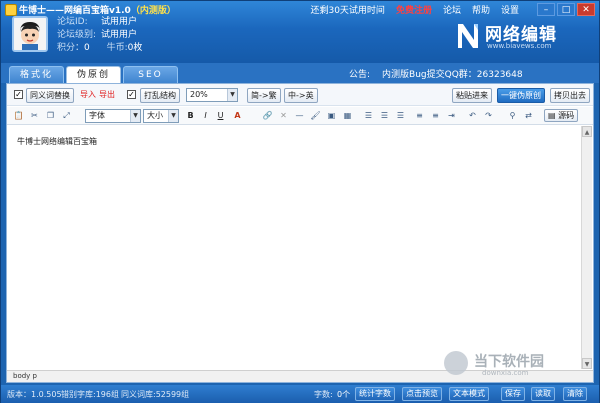 This screenshot has width=600, height=403. What do you see at coordinates (344, 394) in the screenshot?
I see `char-count-value: 0个` at bounding box center [344, 394].